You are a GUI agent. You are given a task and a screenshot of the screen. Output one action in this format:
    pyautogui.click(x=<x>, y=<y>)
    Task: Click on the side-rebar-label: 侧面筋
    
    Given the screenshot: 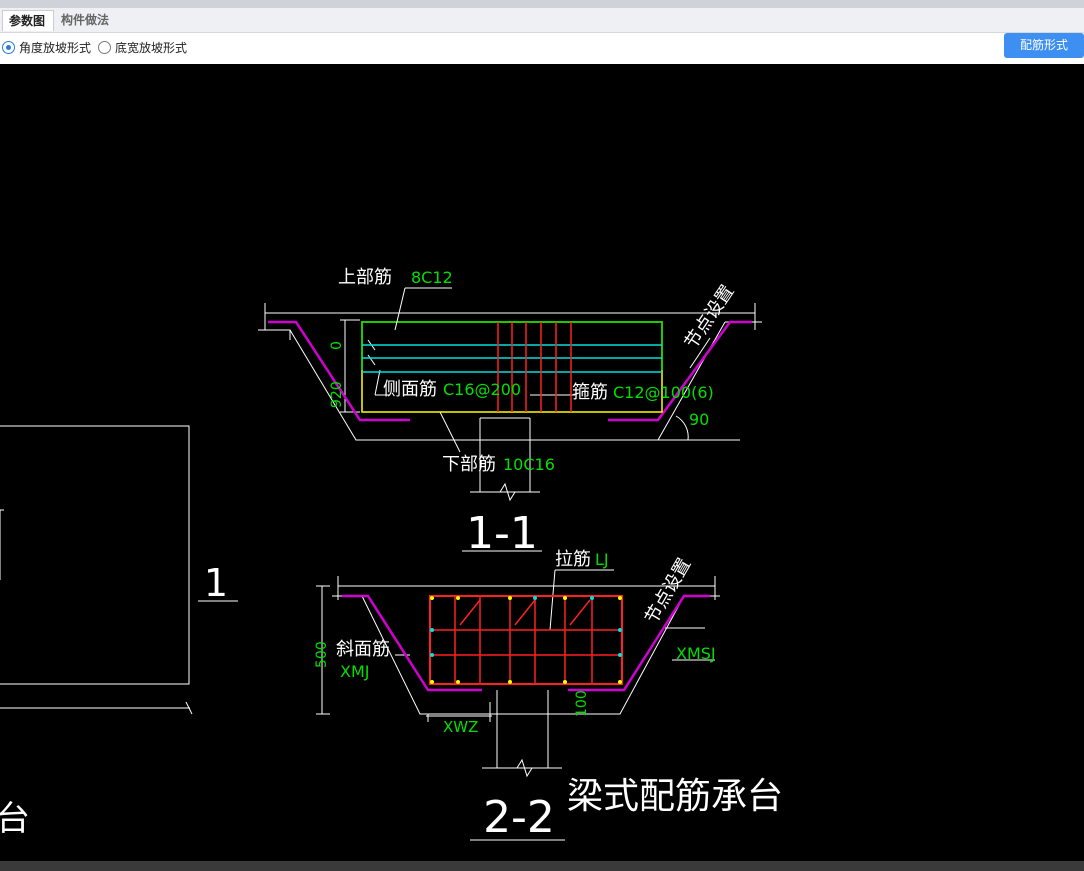 What is the action you would take?
    pyautogui.click(x=410, y=389)
    